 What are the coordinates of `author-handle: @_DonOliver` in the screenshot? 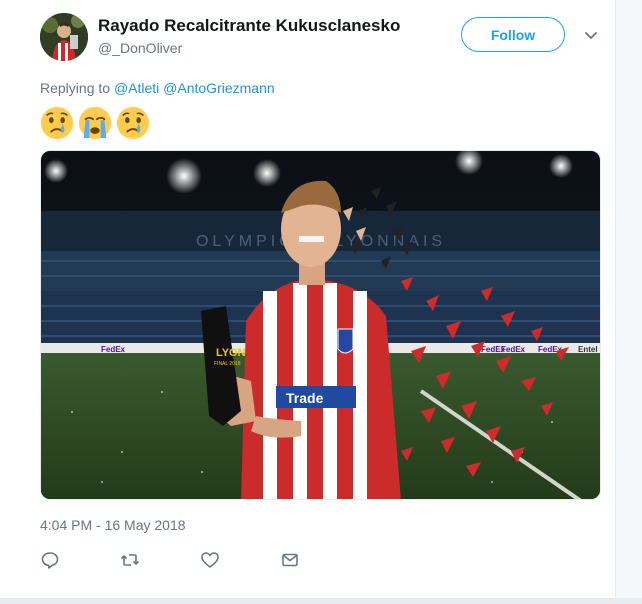 It's located at (140, 48).